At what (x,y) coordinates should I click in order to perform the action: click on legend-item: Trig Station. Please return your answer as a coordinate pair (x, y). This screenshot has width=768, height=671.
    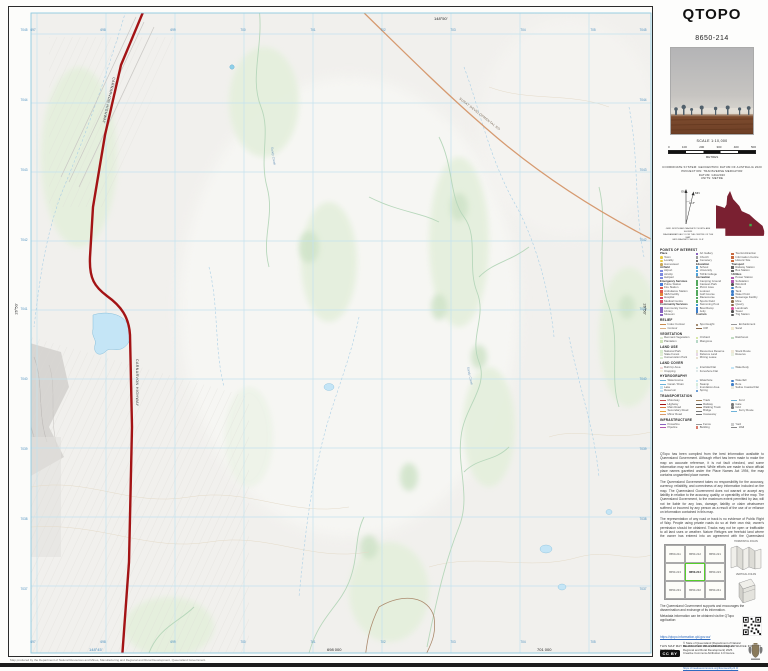
    Looking at the image, I should click on (747, 315).